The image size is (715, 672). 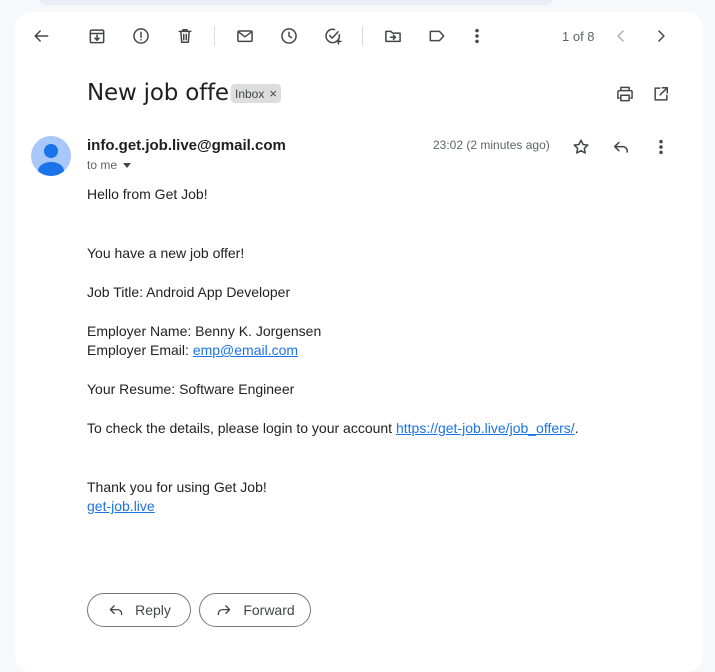 What do you see at coordinates (102, 165) in the screenshot?
I see `recipient-text: to me` at bounding box center [102, 165].